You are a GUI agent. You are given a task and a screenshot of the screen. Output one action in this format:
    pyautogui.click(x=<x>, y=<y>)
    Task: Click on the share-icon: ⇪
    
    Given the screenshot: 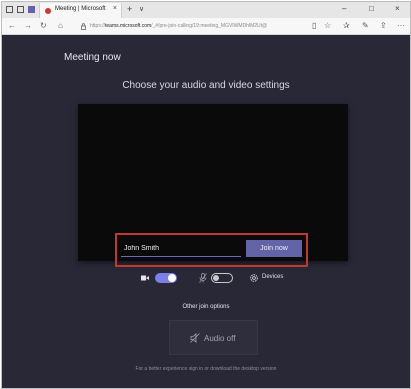 What is the action you would take?
    pyautogui.click(x=383, y=25)
    